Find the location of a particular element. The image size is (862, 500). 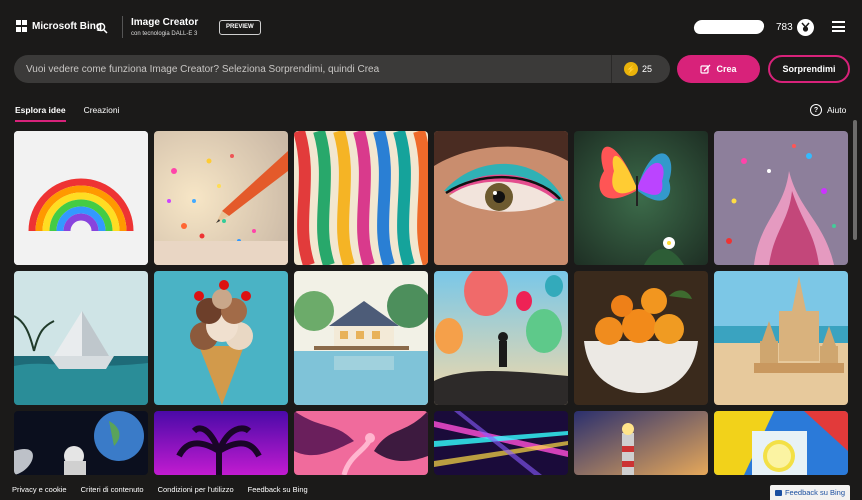

gallery-tile-pink-flamingos is located at coordinates (361, 443).